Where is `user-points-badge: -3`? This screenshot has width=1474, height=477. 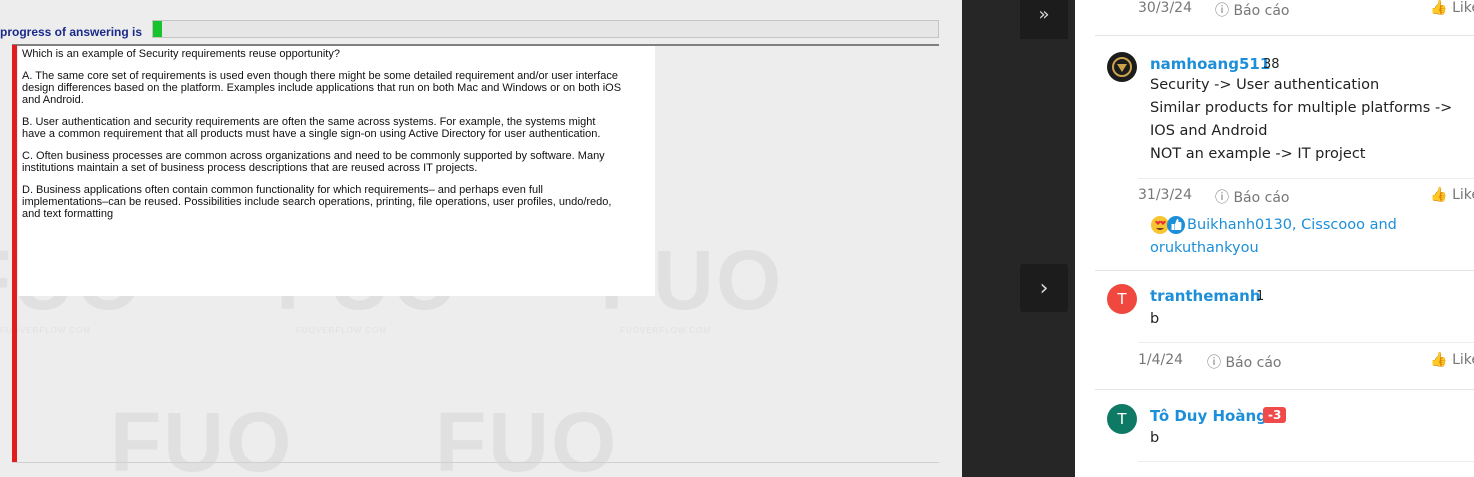 user-points-badge: -3 is located at coordinates (1275, 415).